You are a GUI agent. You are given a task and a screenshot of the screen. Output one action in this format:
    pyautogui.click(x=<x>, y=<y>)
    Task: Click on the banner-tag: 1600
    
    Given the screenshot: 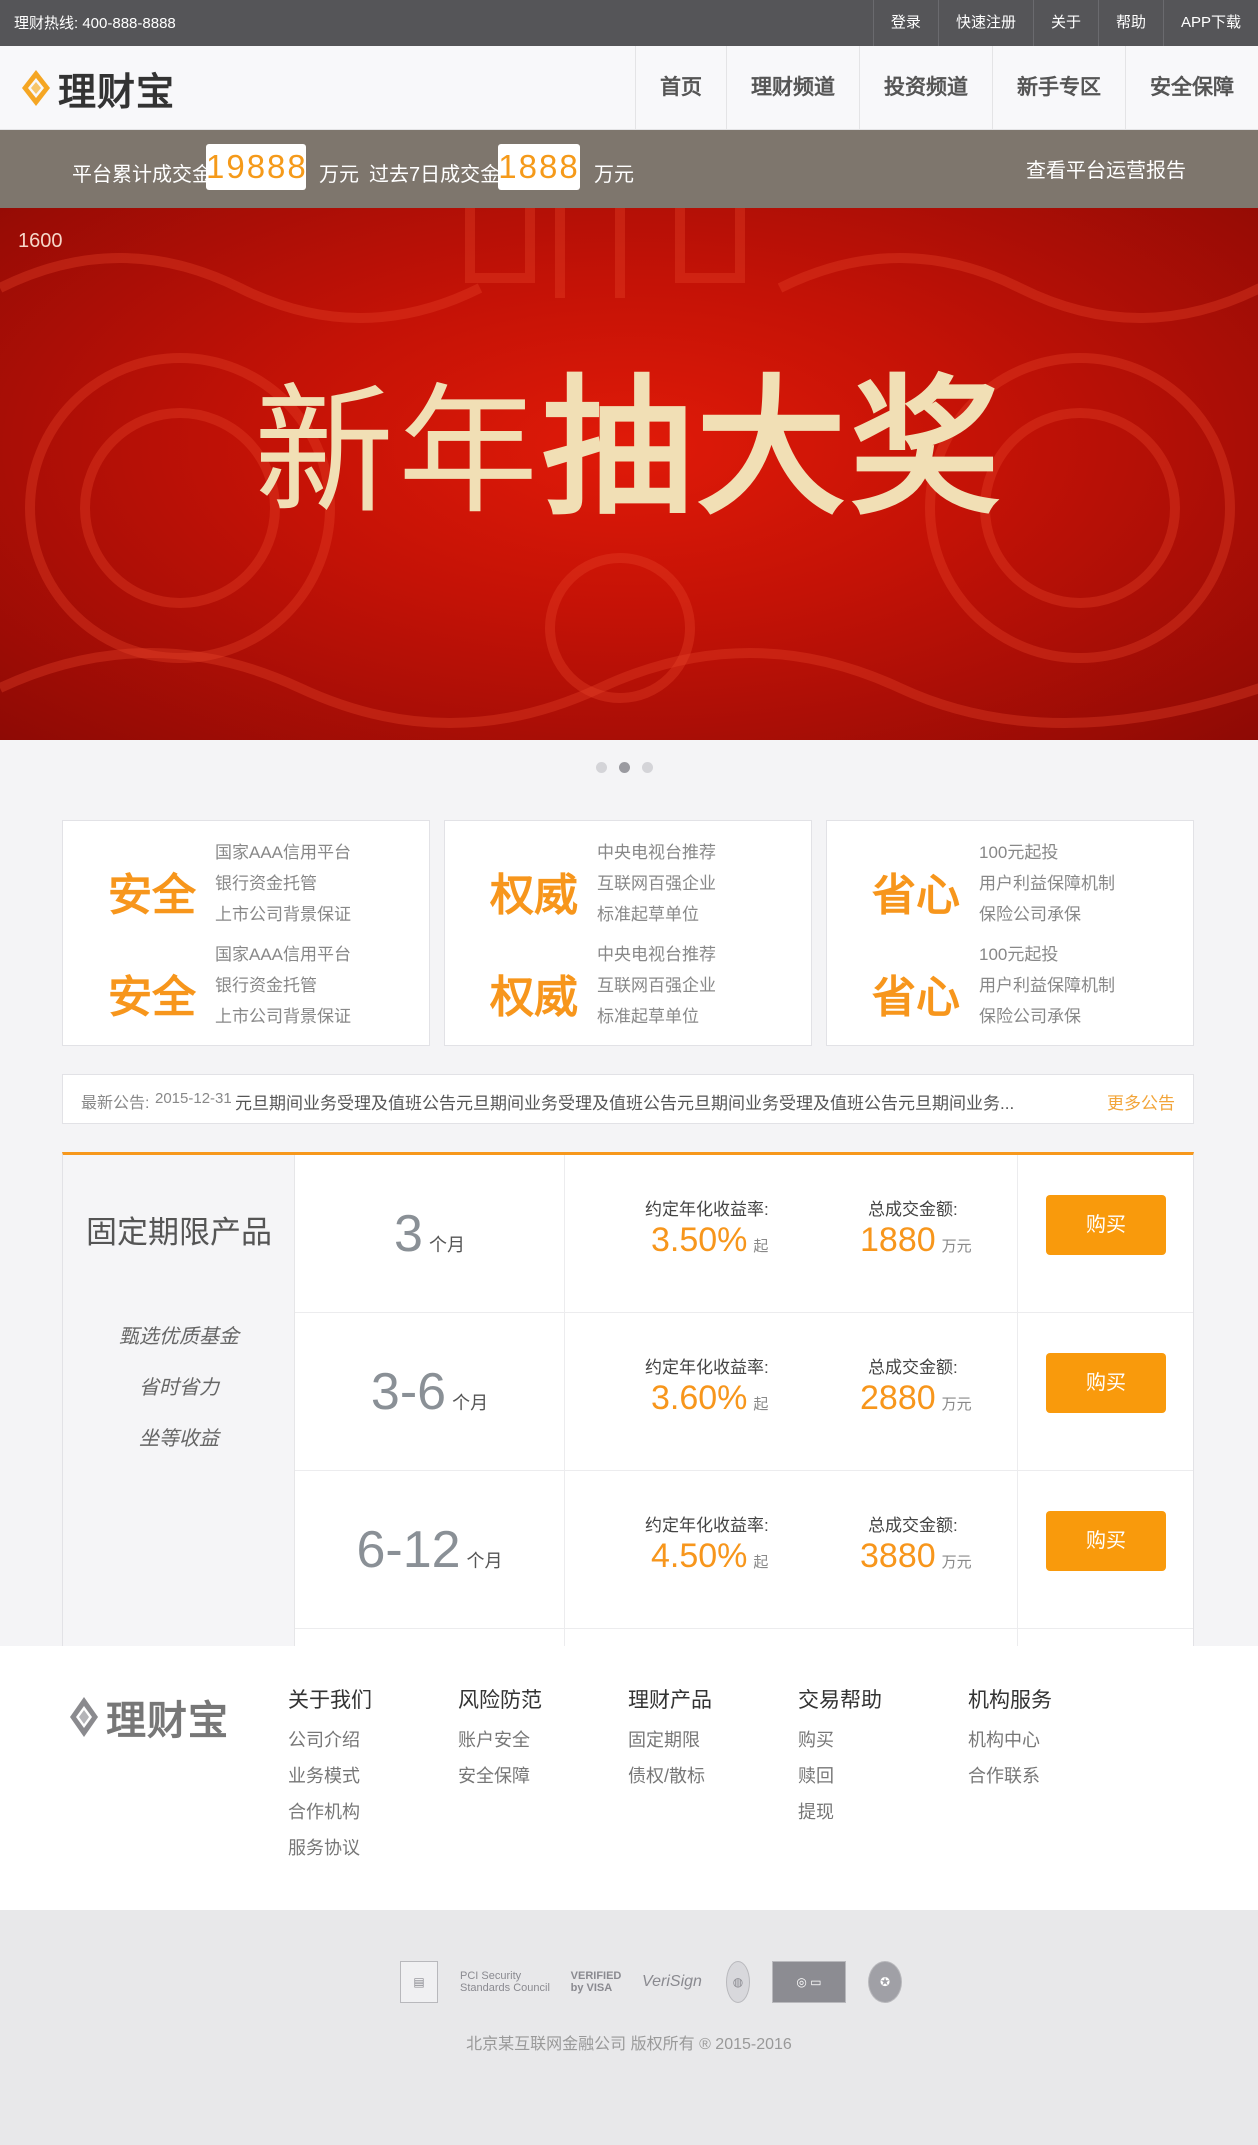 What is the action you would take?
    pyautogui.click(x=40, y=241)
    